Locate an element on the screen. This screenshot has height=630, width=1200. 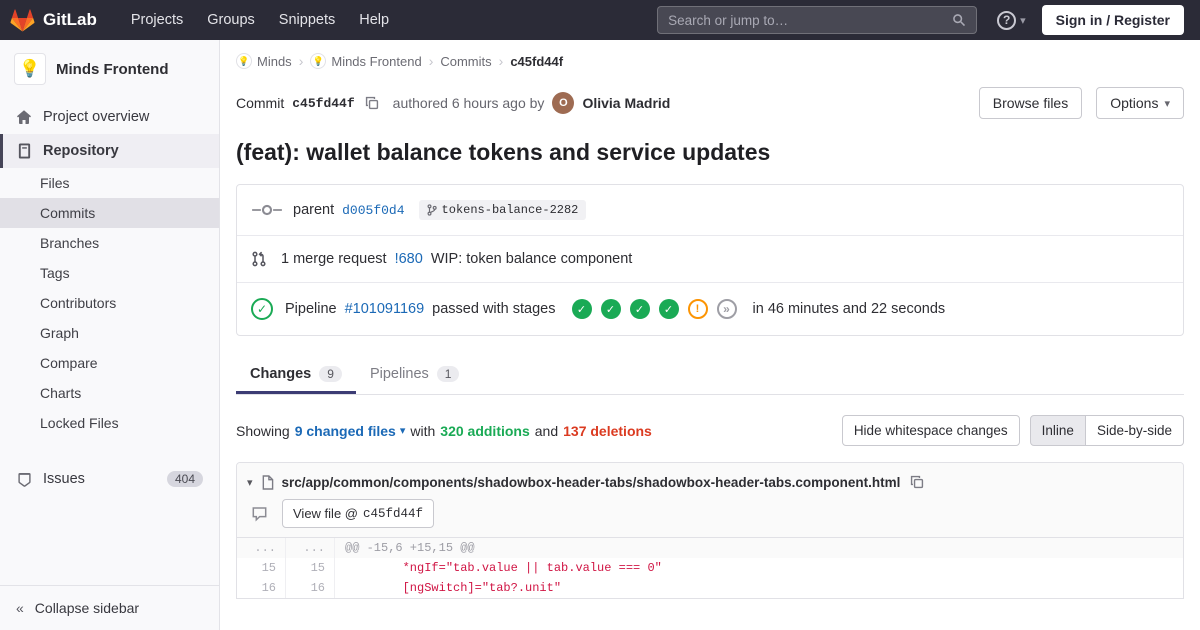
changed-files-dropdown: 9 changed files ▾ is located at coordinates (350, 431).